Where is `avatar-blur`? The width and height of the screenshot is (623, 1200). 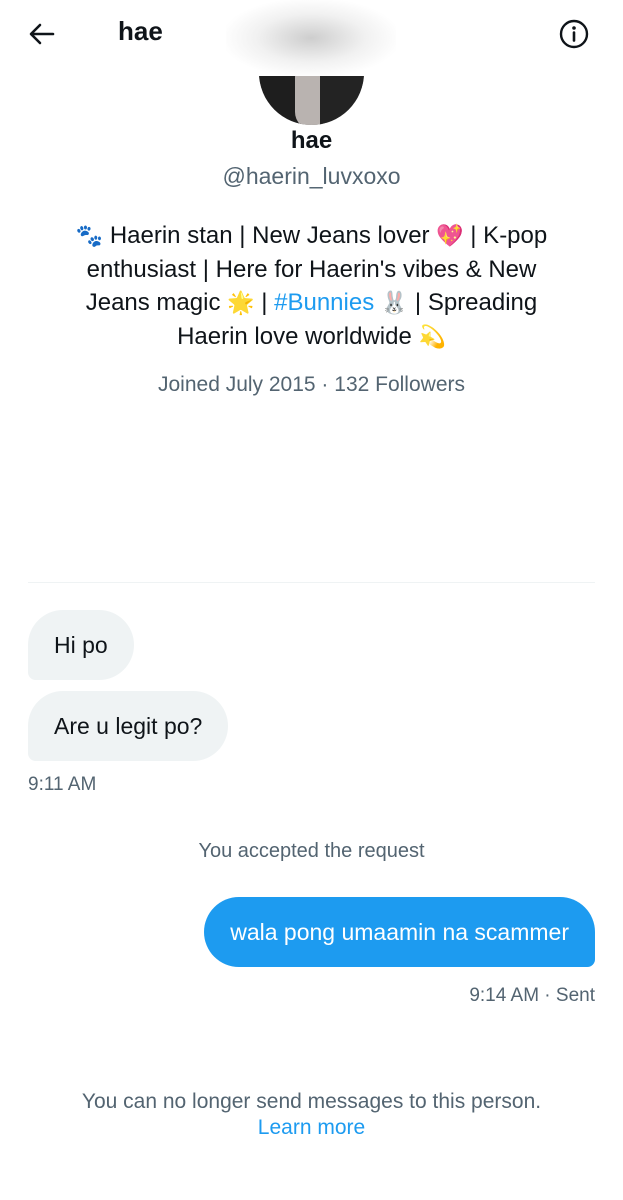
avatar-blur is located at coordinates (311, 38).